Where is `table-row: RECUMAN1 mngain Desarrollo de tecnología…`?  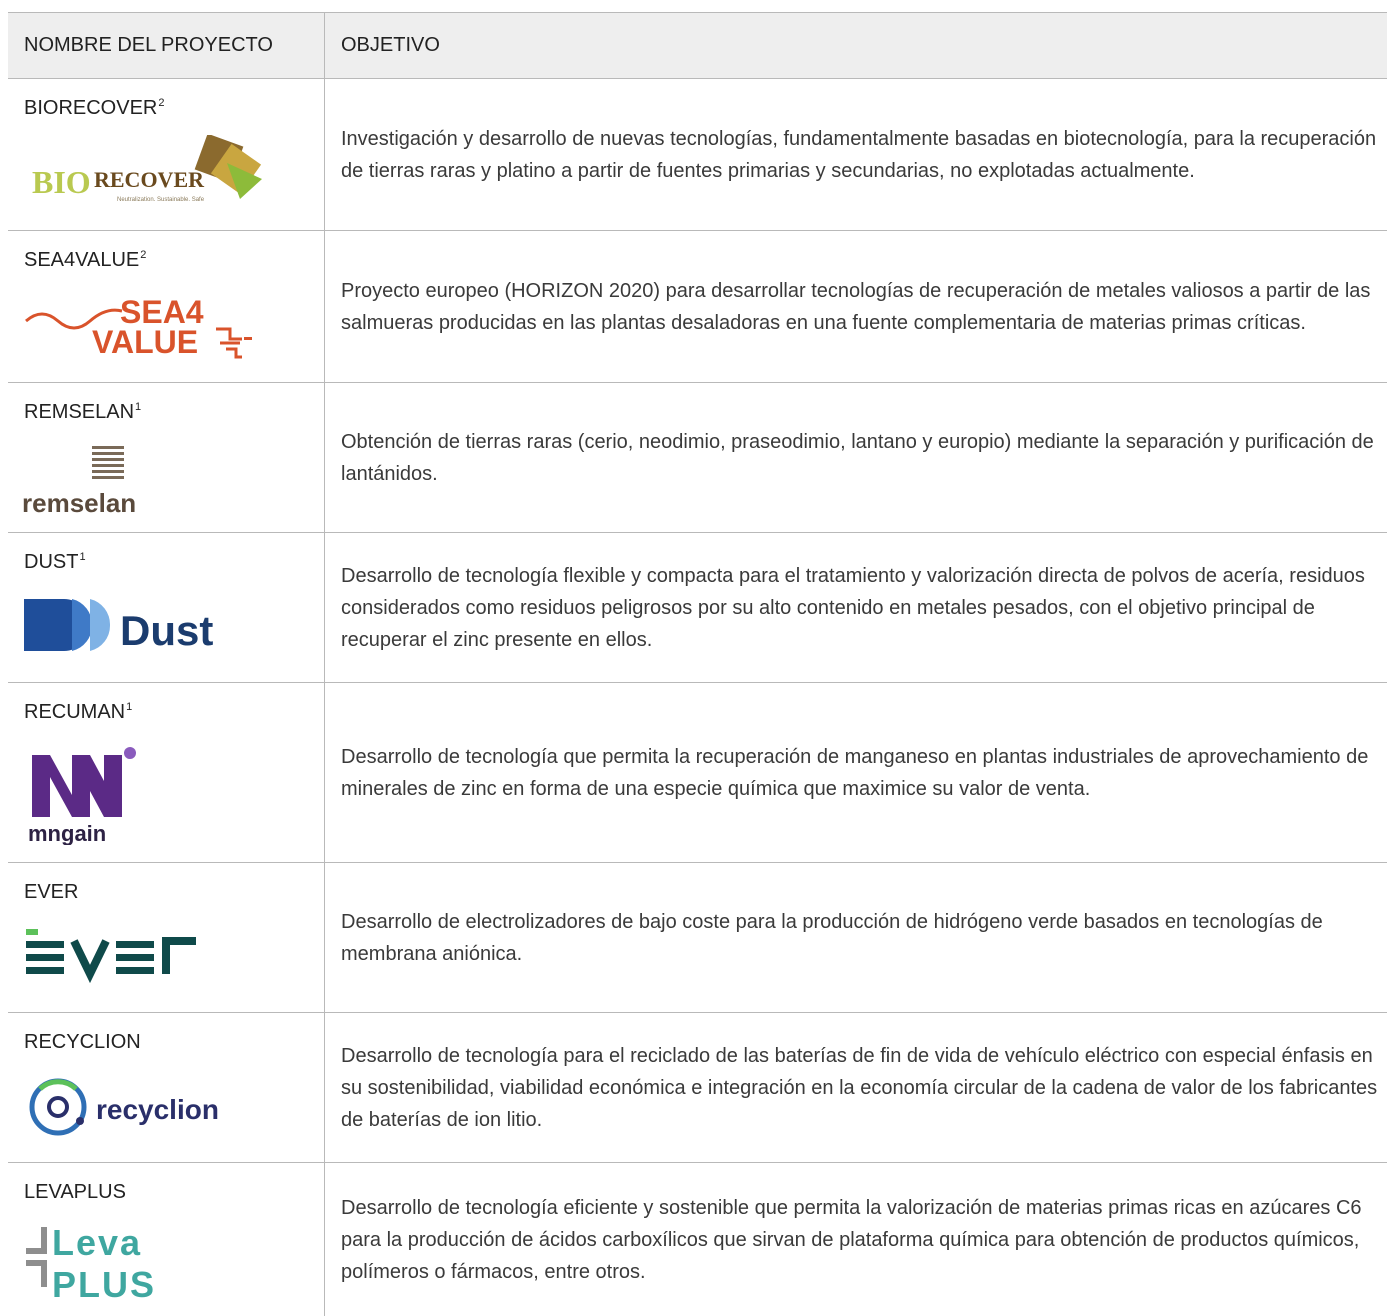
table-row: RECUMAN1 mngain Desarrollo de tecnología… is located at coordinates (697, 773).